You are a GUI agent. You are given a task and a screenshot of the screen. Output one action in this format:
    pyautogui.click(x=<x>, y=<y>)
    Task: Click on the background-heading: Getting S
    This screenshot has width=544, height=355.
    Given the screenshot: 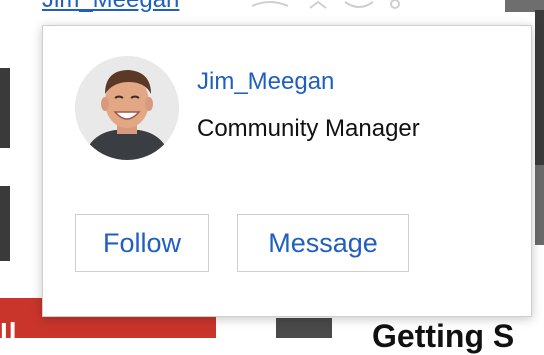 What is the action you would take?
    pyautogui.click(x=443, y=336)
    